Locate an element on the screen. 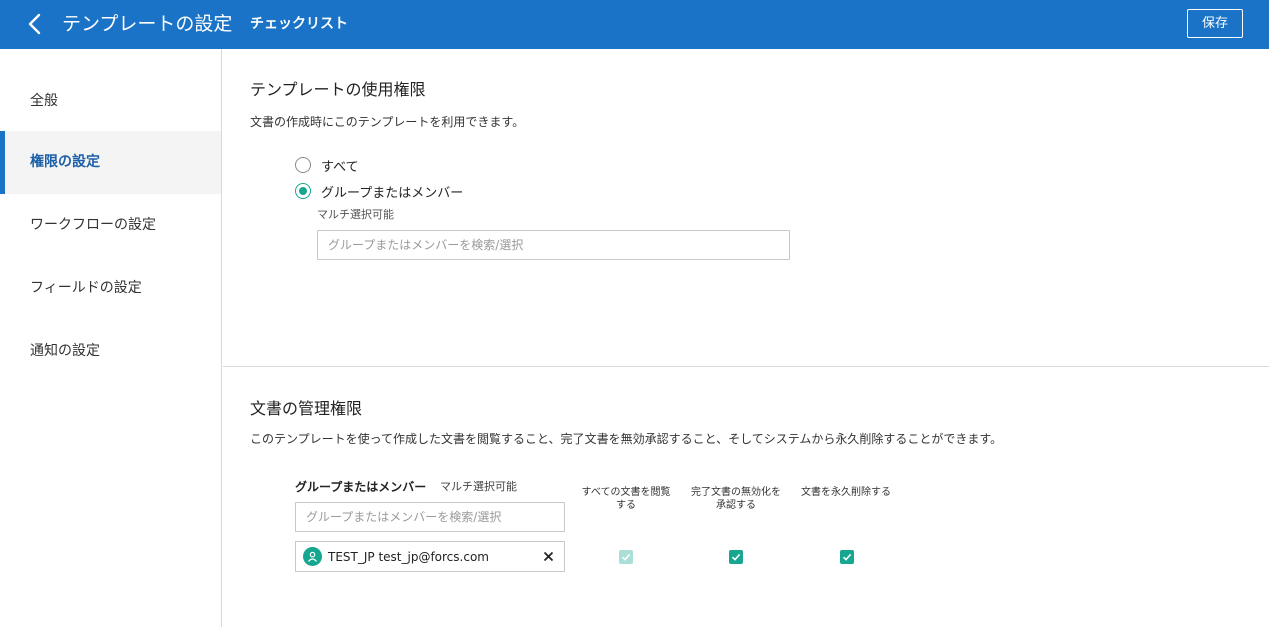  sidebar-item-fields: フィールドの設定 is located at coordinates (110, 288).